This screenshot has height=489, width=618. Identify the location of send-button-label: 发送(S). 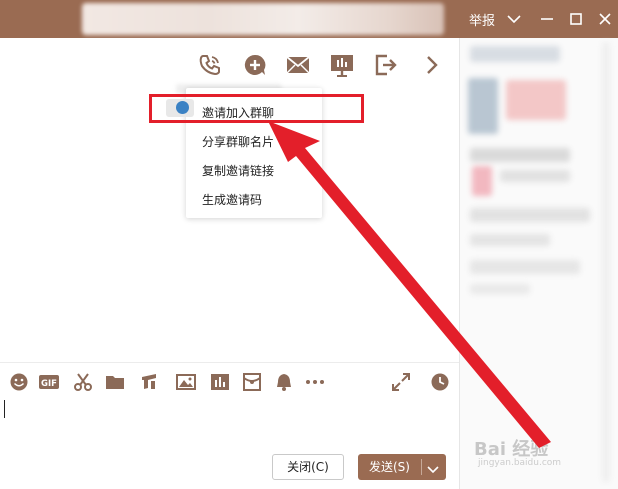
(389, 467).